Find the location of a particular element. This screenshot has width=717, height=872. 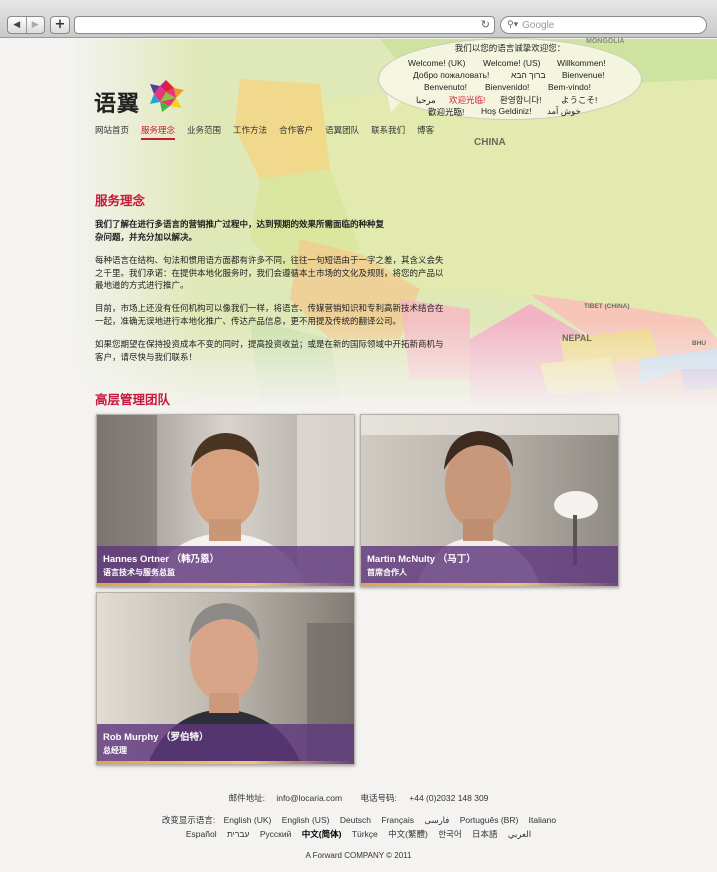

section-title-team: 高层管理团队 is located at coordinates (133, 399).